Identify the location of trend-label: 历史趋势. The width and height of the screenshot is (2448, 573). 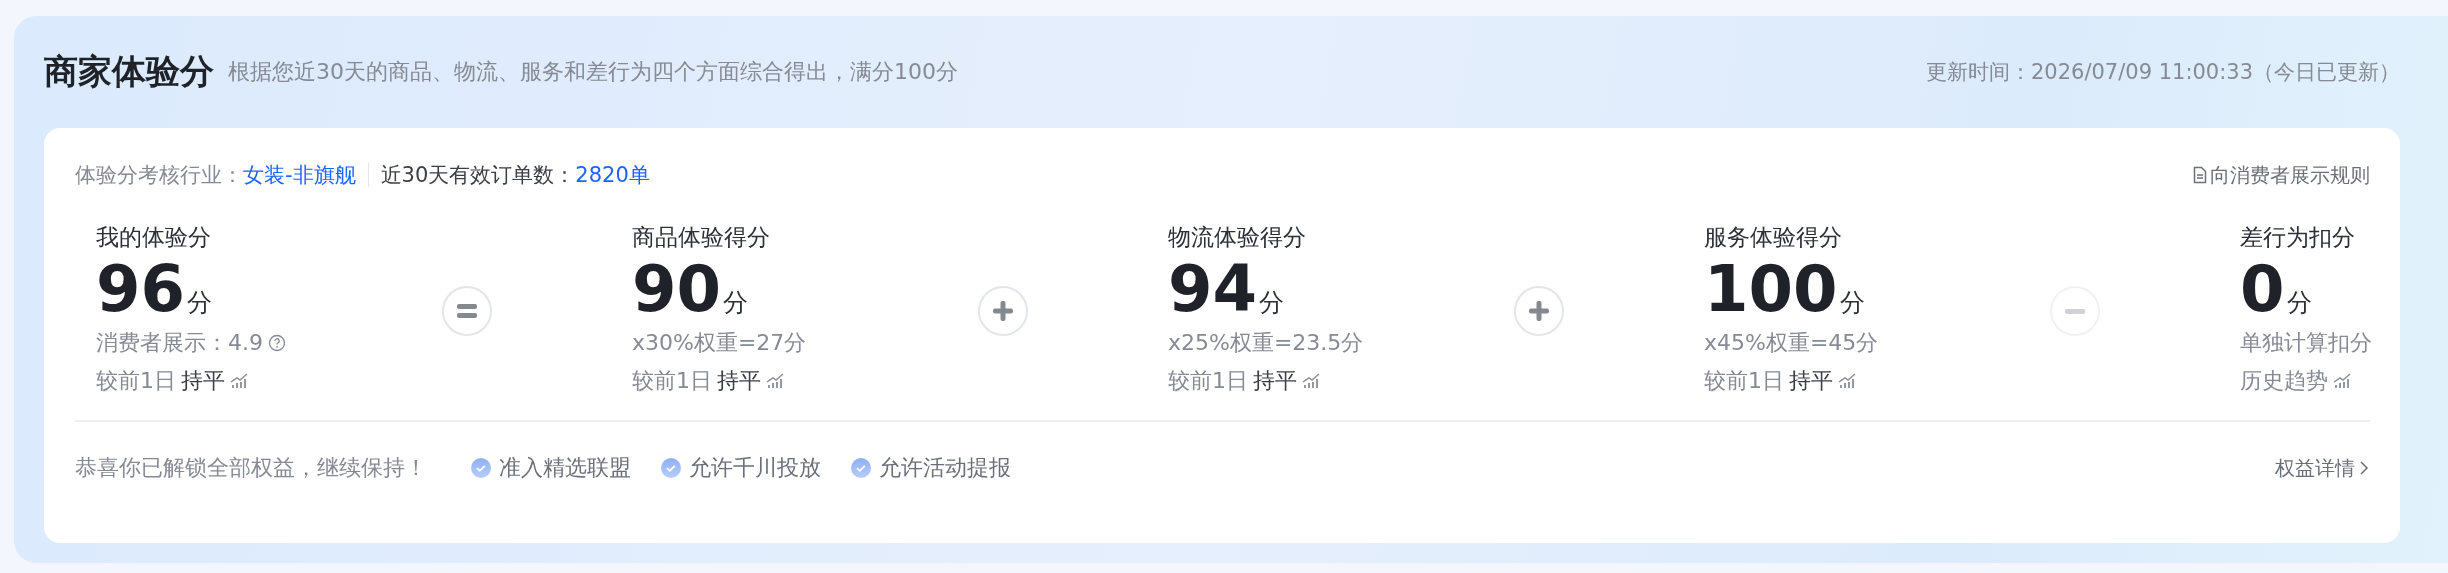
(2284, 381).